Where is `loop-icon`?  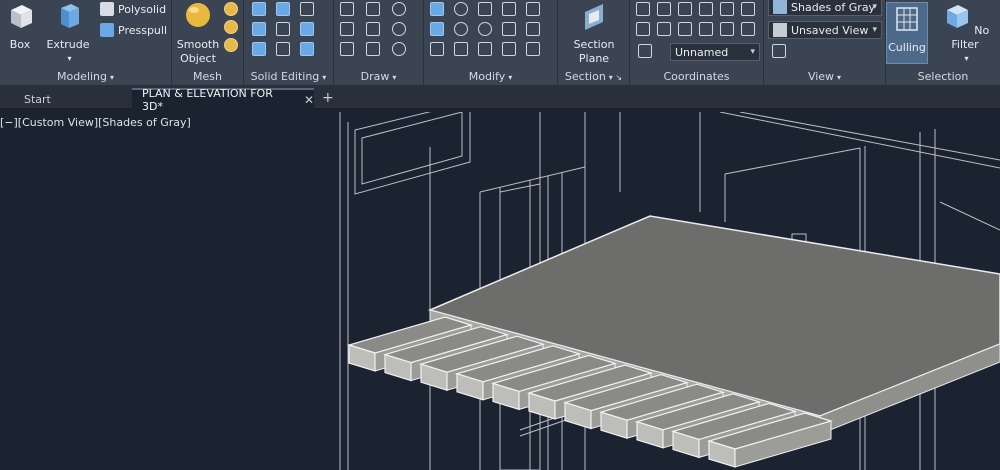
loop-icon is located at coordinates (485, 29).